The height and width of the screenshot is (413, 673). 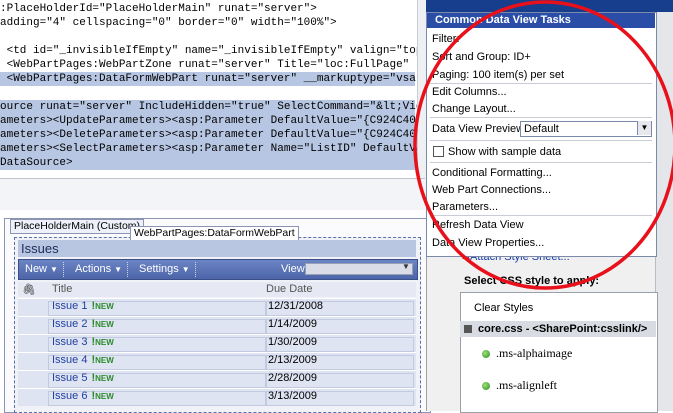 What do you see at coordinates (289, 289) in the screenshot?
I see `column-due-date: Due Date` at bounding box center [289, 289].